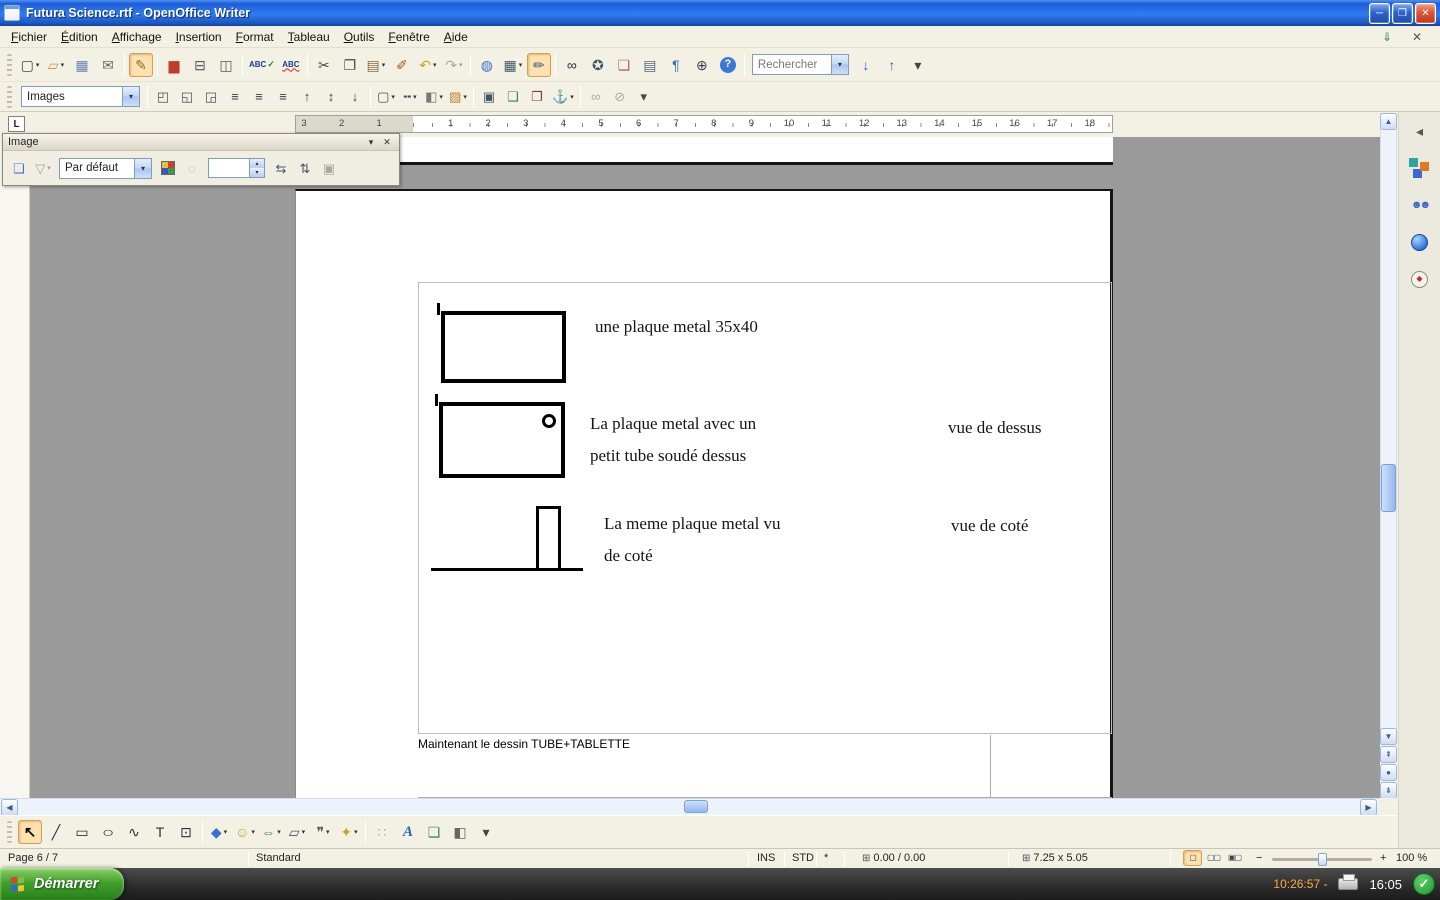 This screenshot has width=1440, height=900. What do you see at coordinates (245, 832) in the screenshot?
I see `symbol-shapes-icon: ☺ ▾` at bounding box center [245, 832].